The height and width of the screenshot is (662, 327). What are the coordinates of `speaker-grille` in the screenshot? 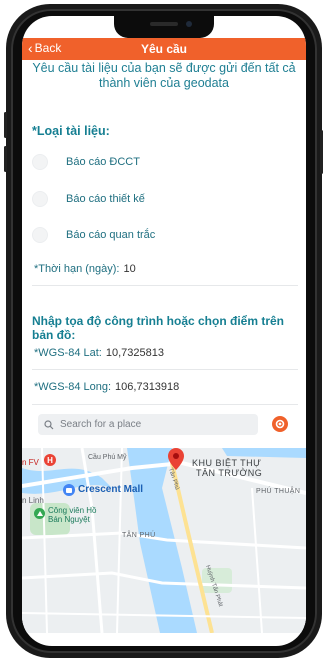 It's located at (164, 24).